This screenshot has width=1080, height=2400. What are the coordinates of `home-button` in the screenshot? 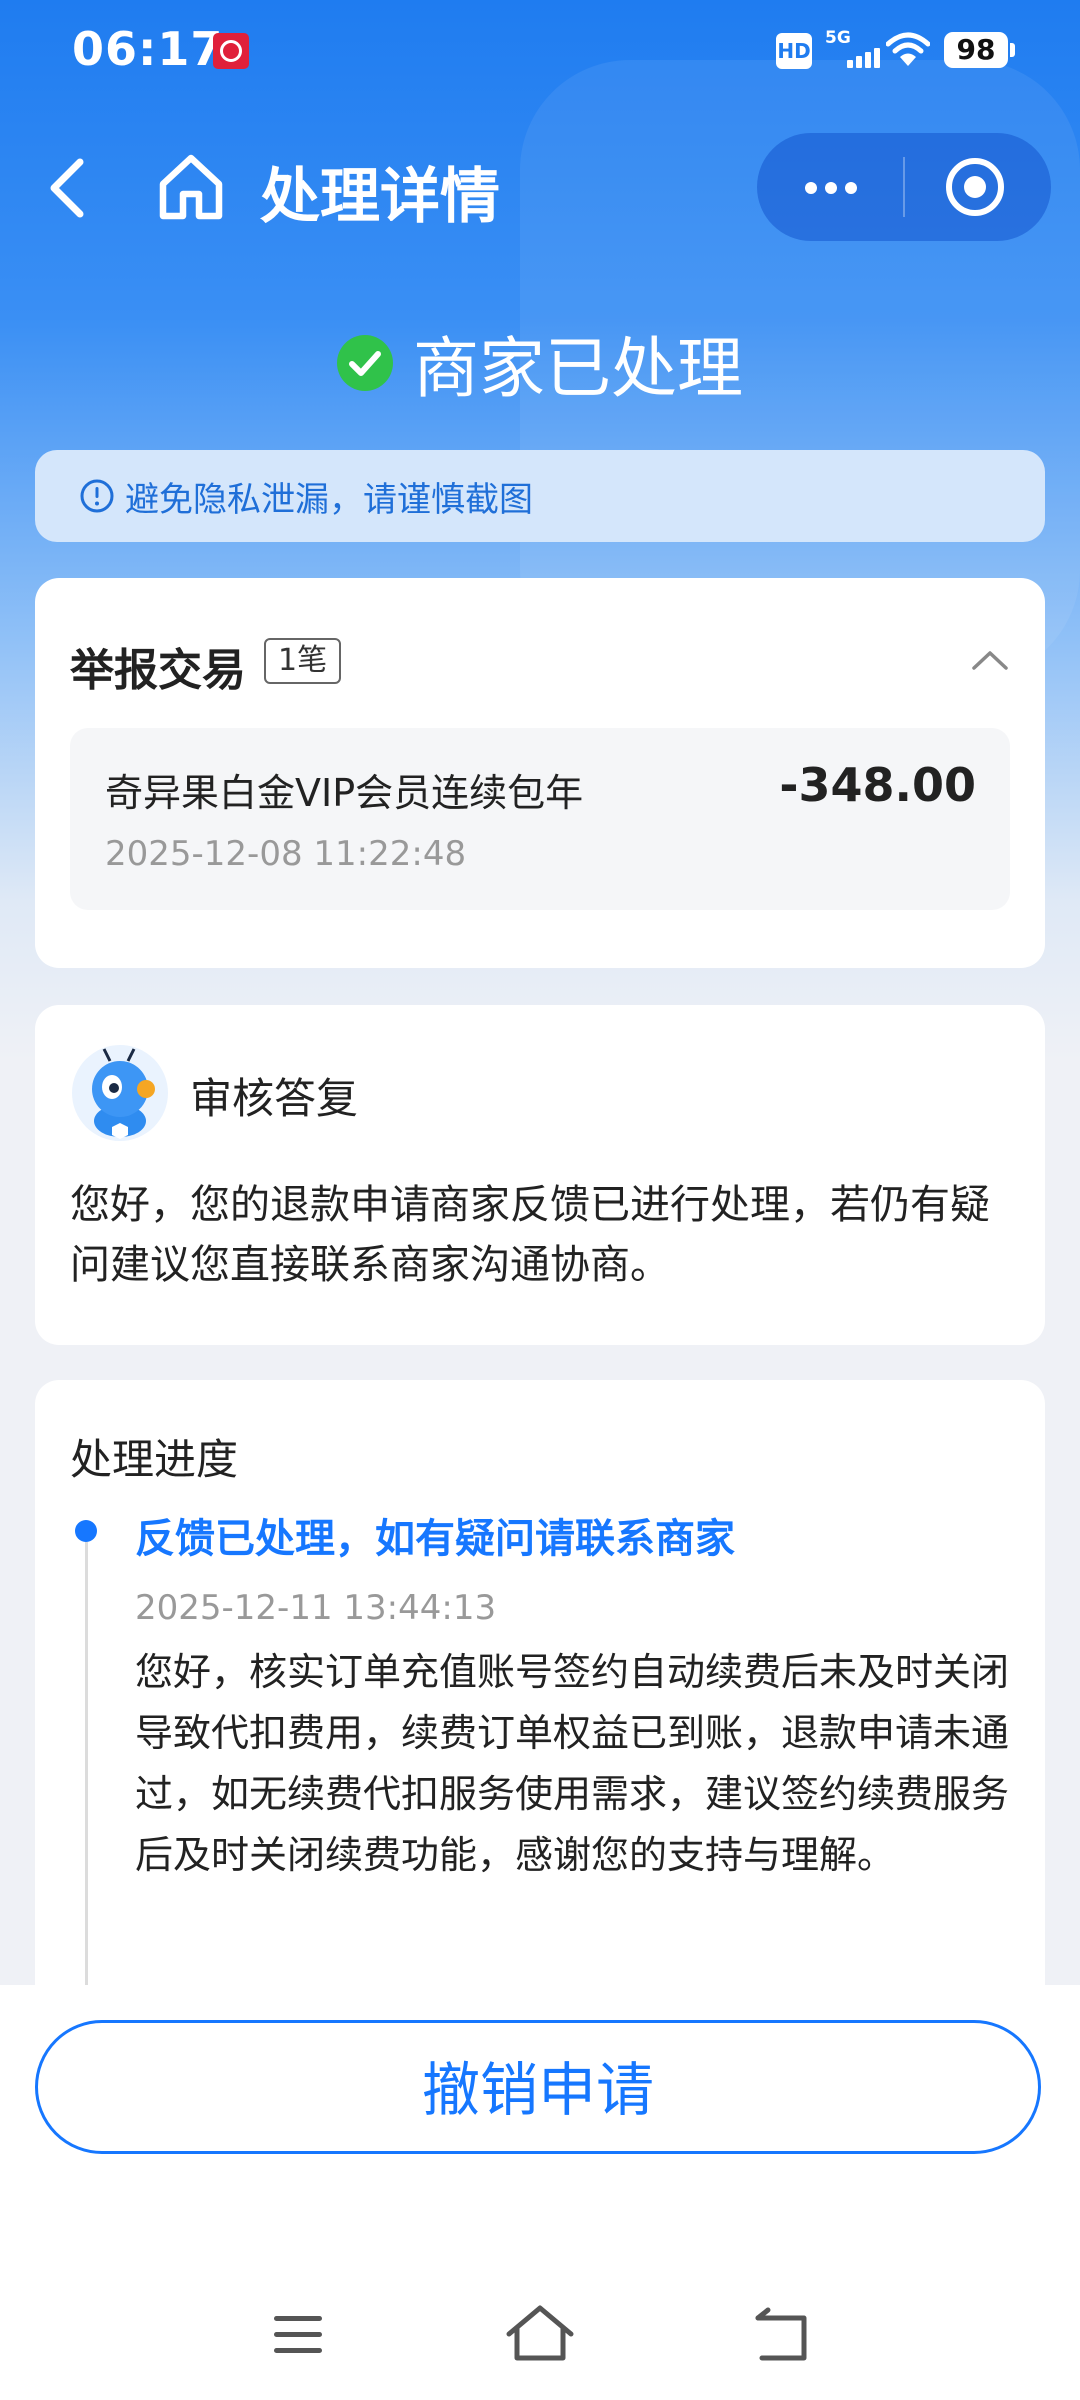 It's located at (191, 186).